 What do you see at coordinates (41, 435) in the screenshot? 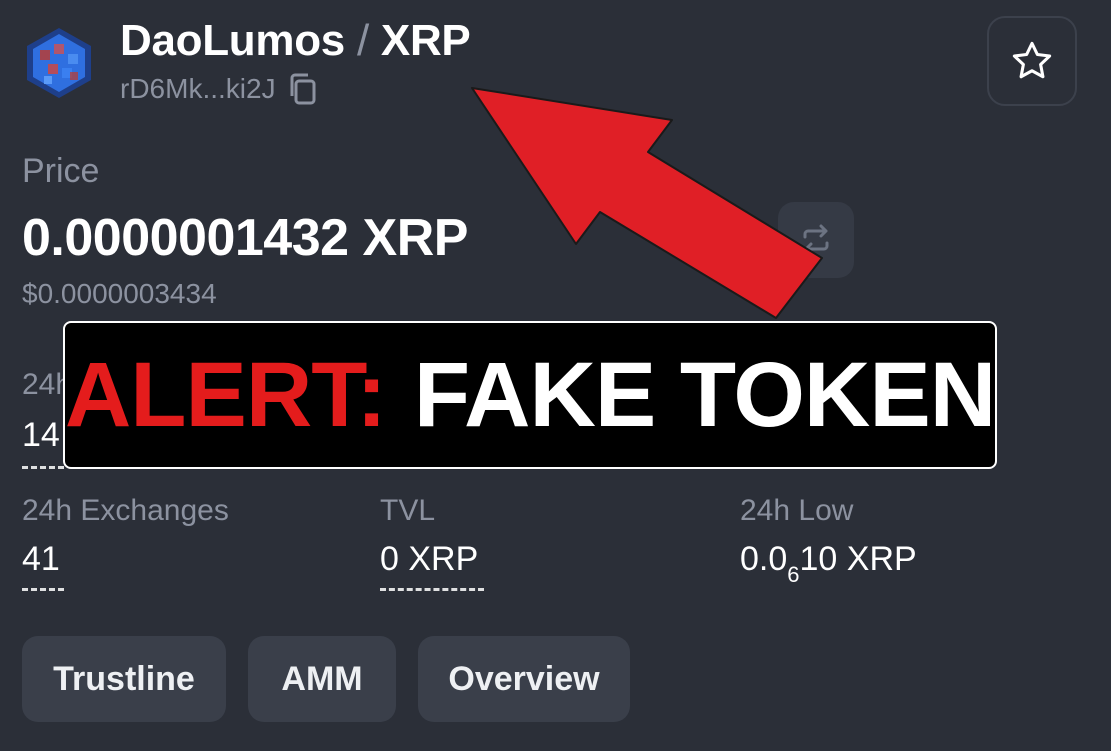
I see `stat-value-24h: 14` at bounding box center [41, 435].